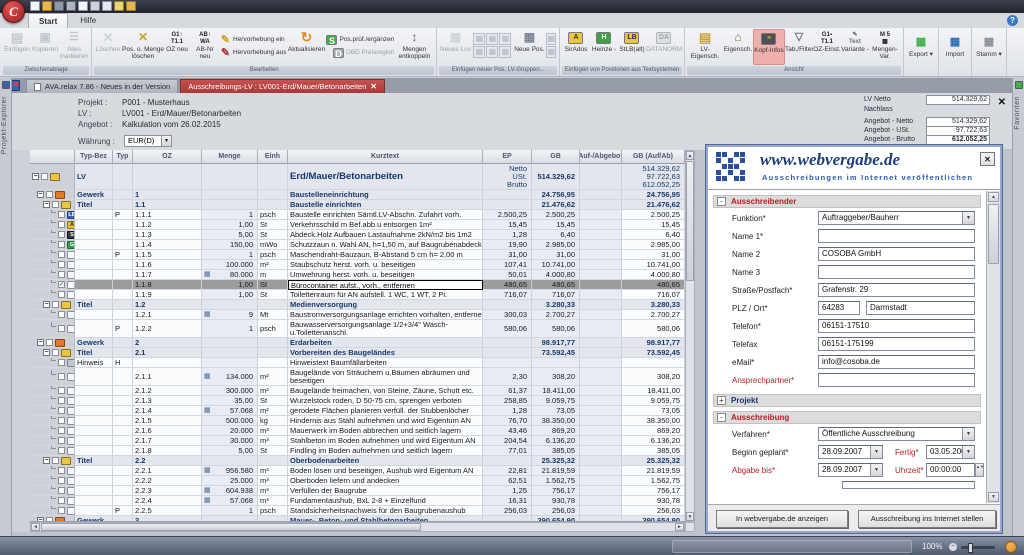  What do you see at coordinates (357, 527) in the screenshot?
I see `horizontal-scrollbar: ◄ ►` at bounding box center [357, 527].